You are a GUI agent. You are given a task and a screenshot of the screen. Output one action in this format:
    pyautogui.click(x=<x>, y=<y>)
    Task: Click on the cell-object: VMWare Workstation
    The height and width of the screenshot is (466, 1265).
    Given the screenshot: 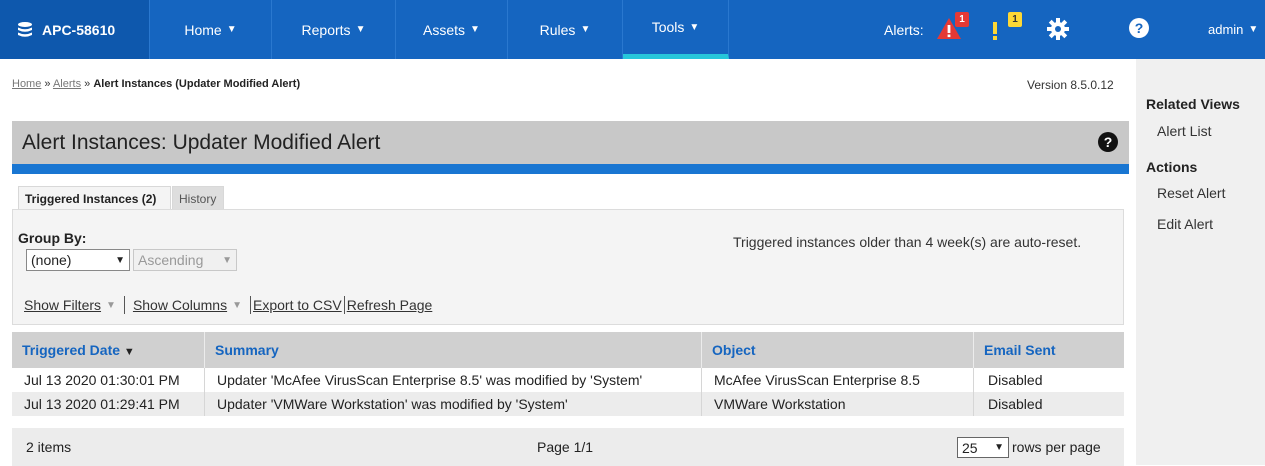 What is the action you would take?
    pyautogui.click(x=838, y=404)
    